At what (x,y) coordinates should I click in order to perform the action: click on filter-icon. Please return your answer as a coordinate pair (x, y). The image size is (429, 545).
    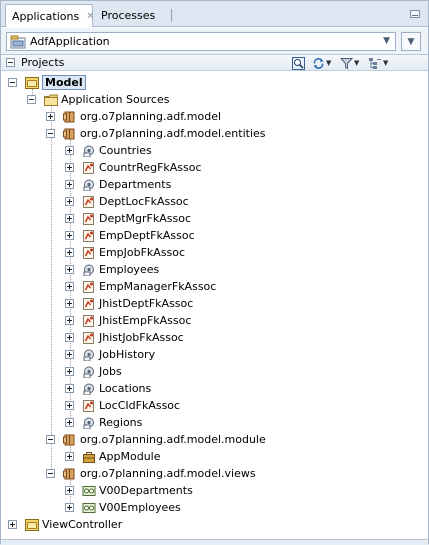
    Looking at the image, I should click on (346, 63).